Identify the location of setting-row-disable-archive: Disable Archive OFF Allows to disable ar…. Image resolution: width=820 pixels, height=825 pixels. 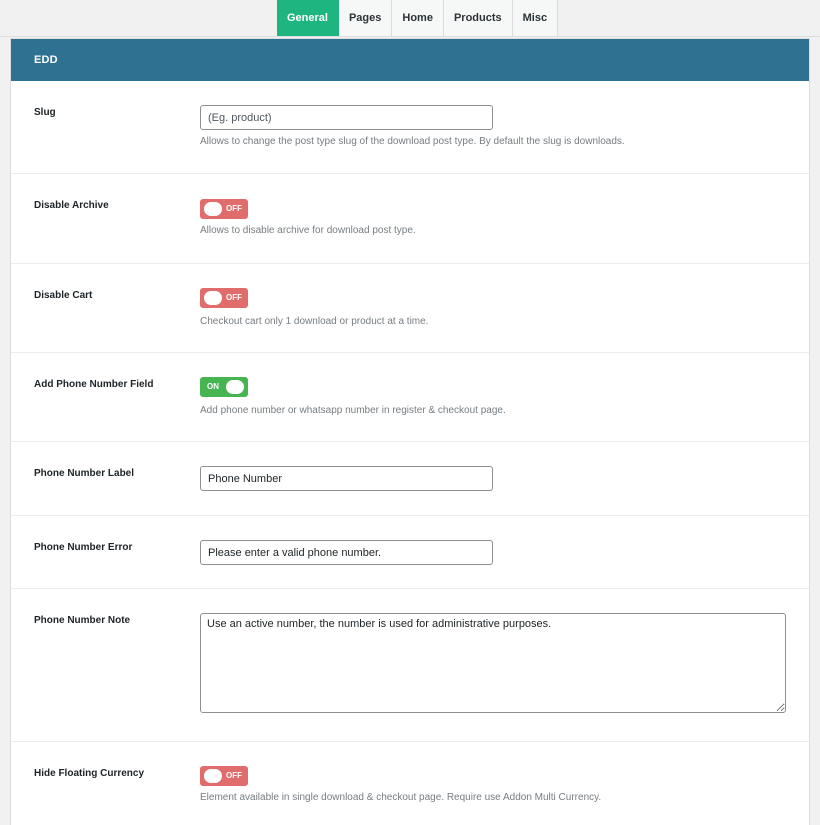
(410, 219).